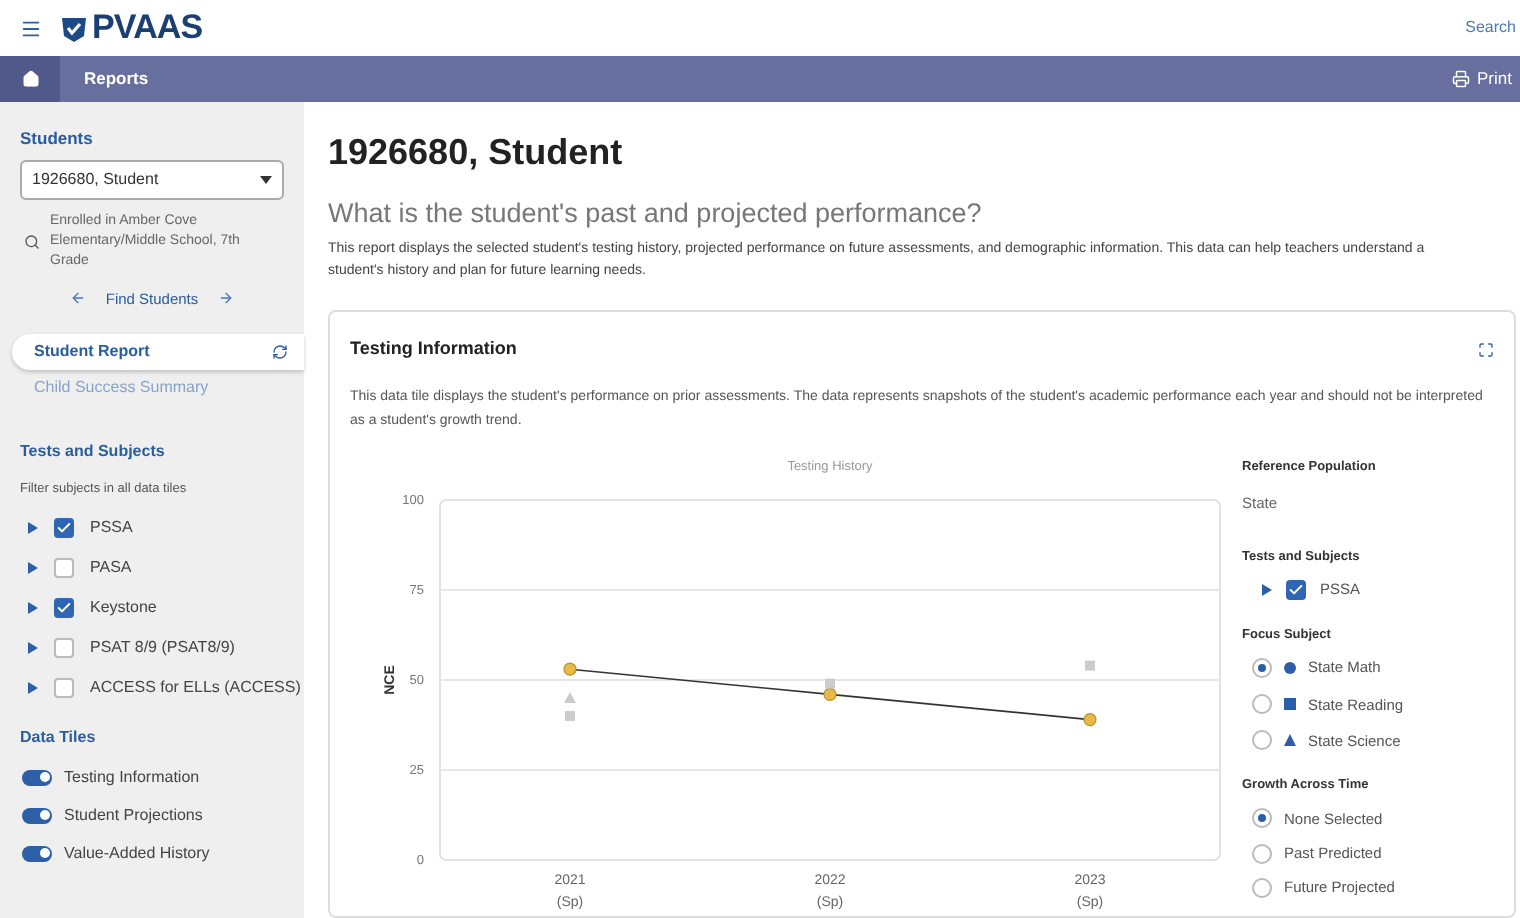  Describe the element at coordinates (57, 139) in the screenshot. I see `students-label: Students` at that location.